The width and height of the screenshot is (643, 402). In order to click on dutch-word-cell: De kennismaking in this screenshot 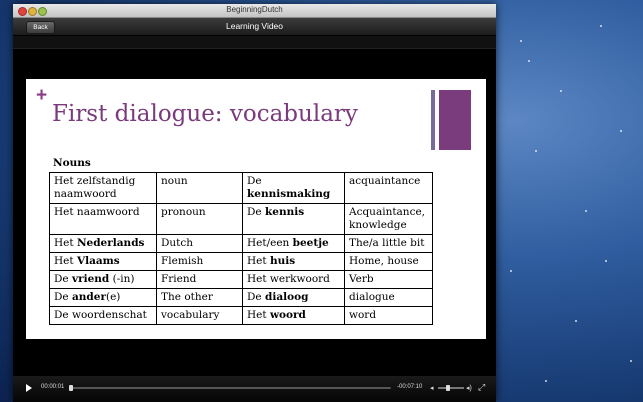, I will do `click(293, 188)`.